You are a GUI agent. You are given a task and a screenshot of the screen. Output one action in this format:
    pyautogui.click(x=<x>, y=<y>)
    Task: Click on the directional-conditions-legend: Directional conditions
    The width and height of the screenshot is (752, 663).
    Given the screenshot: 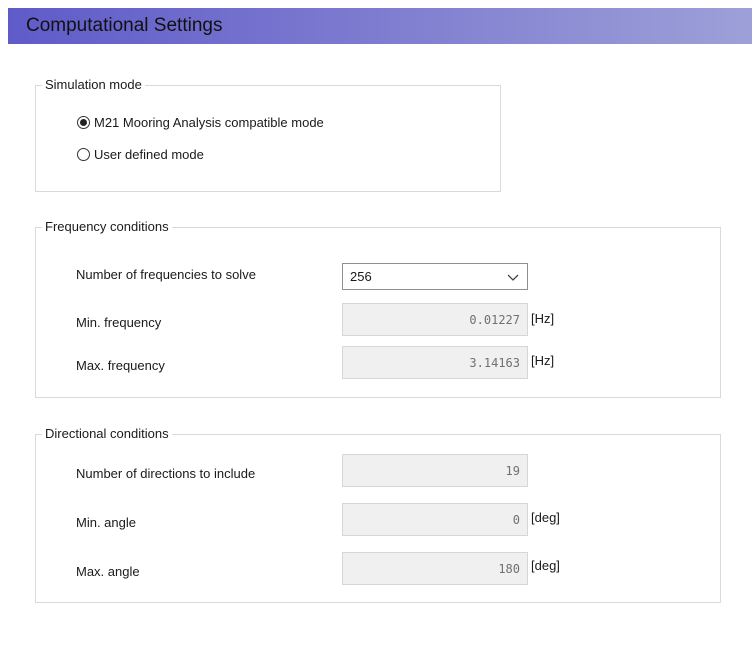 What is the action you would take?
    pyautogui.click(x=107, y=433)
    